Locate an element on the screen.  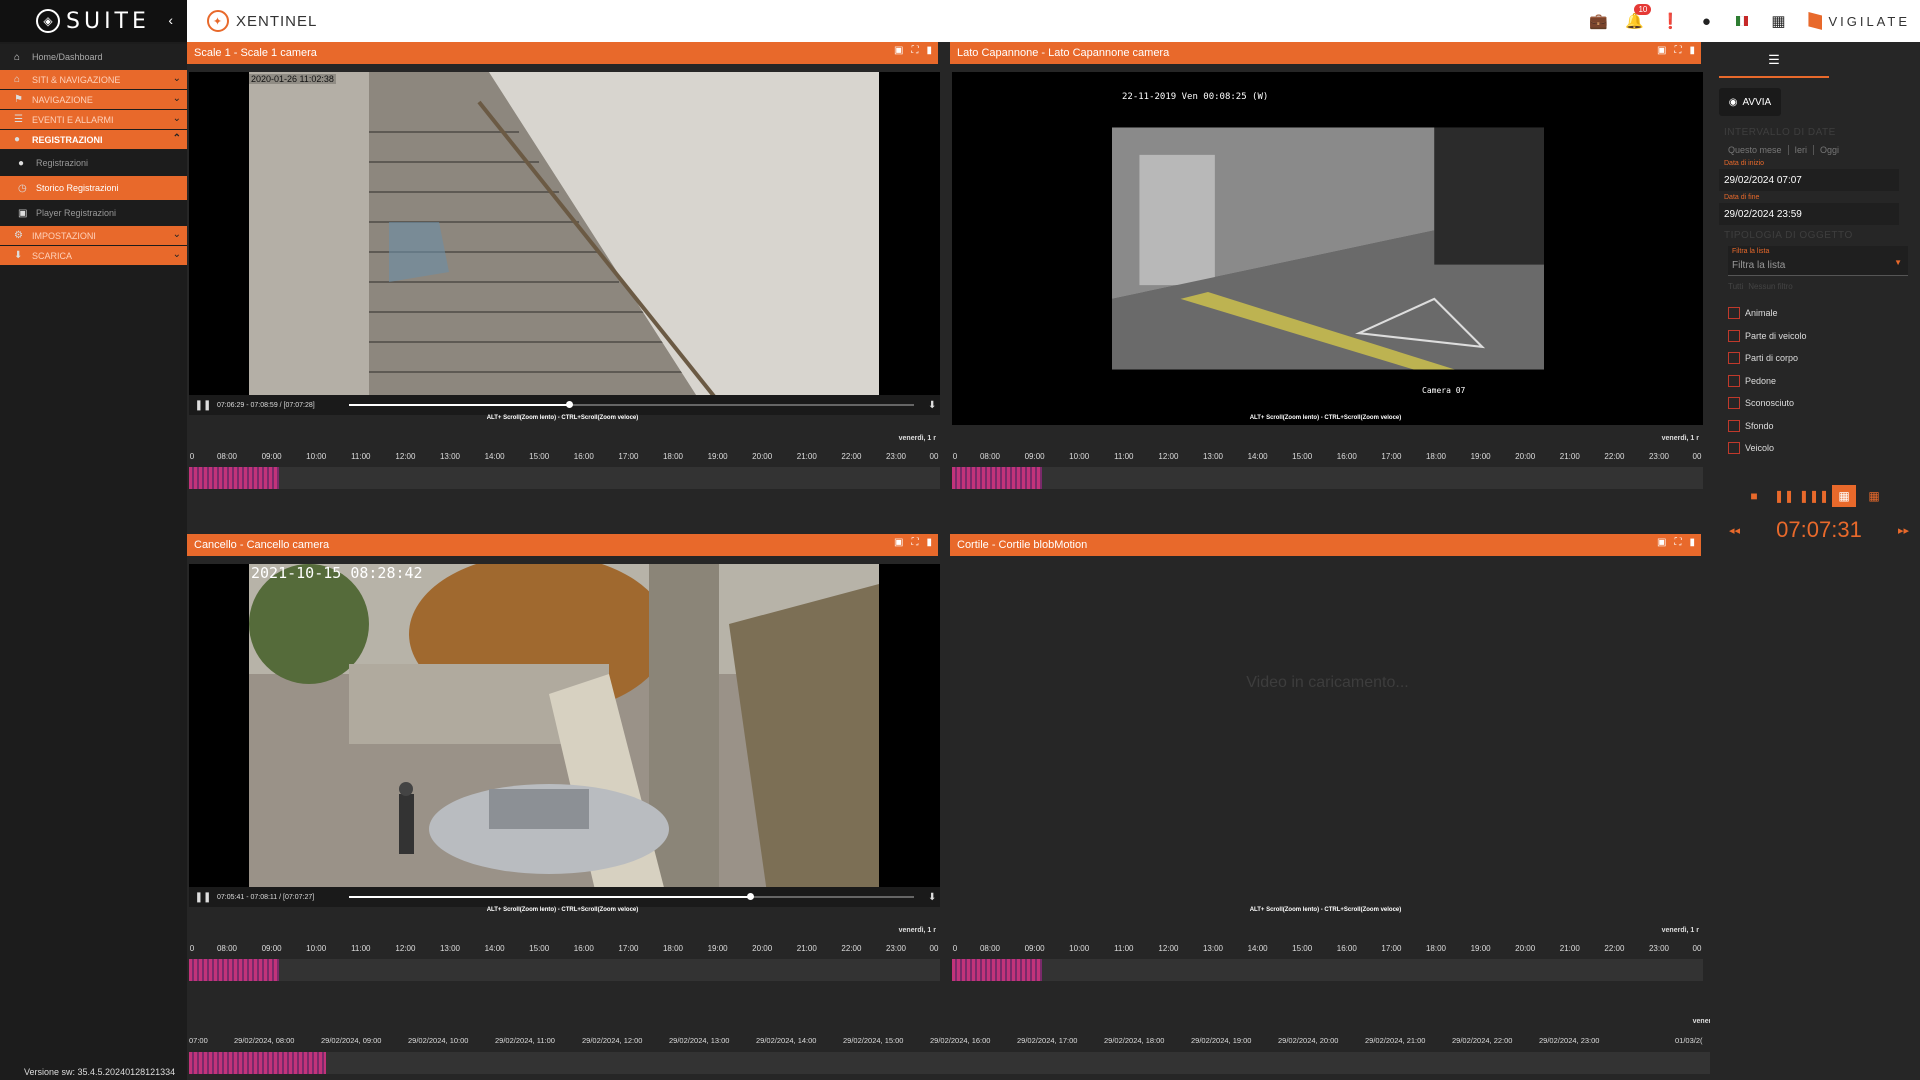
quick-yesterday: Ieri is located at coordinates (1797, 150).